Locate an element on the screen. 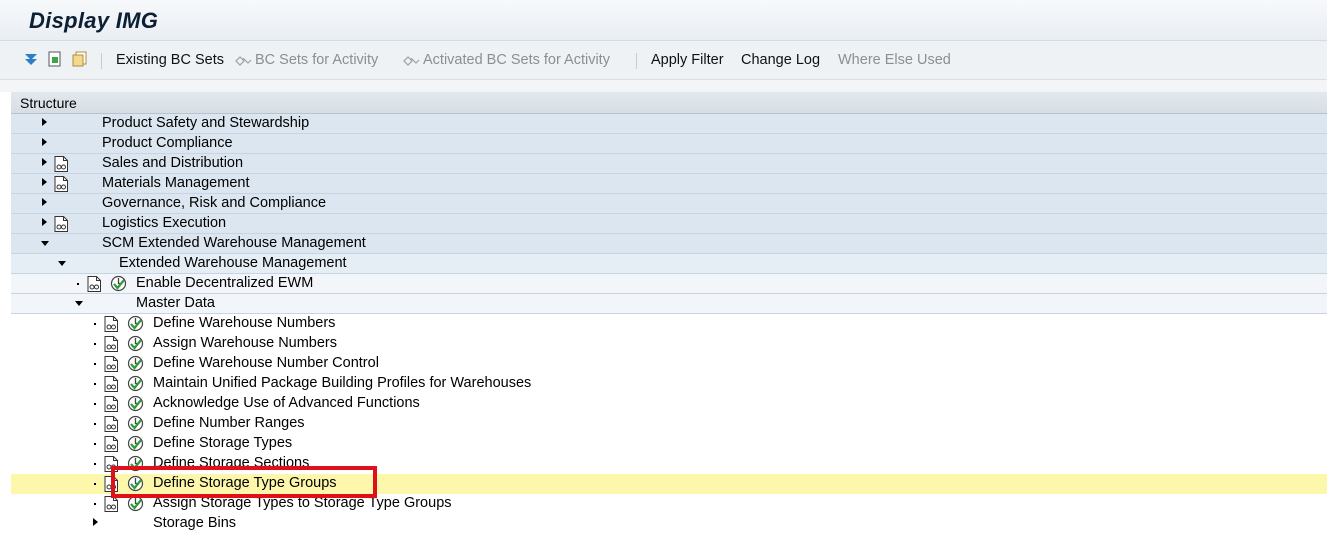 The image size is (1327, 537). tree-node-label: Governance, Risk and Compliance is located at coordinates (214, 203).